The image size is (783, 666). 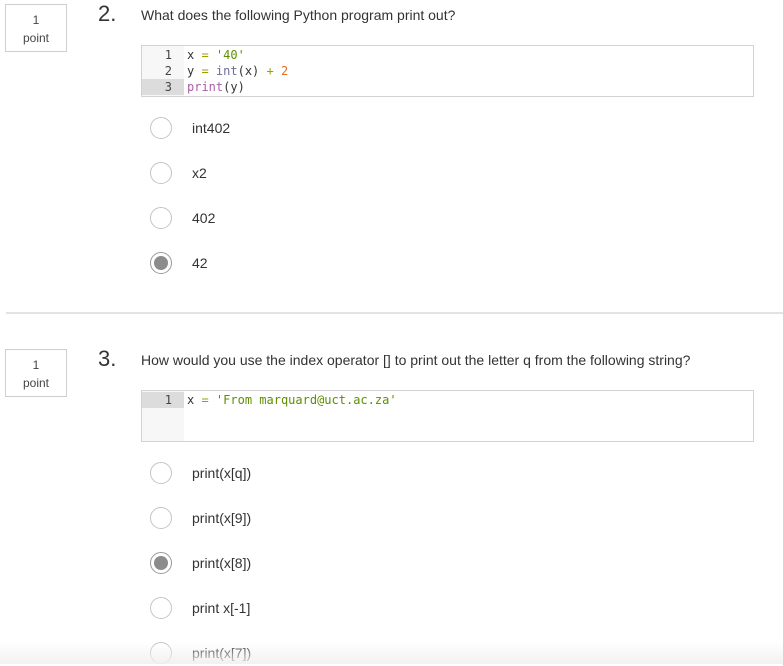 I want to click on question-divider, so click(x=394, y=313).